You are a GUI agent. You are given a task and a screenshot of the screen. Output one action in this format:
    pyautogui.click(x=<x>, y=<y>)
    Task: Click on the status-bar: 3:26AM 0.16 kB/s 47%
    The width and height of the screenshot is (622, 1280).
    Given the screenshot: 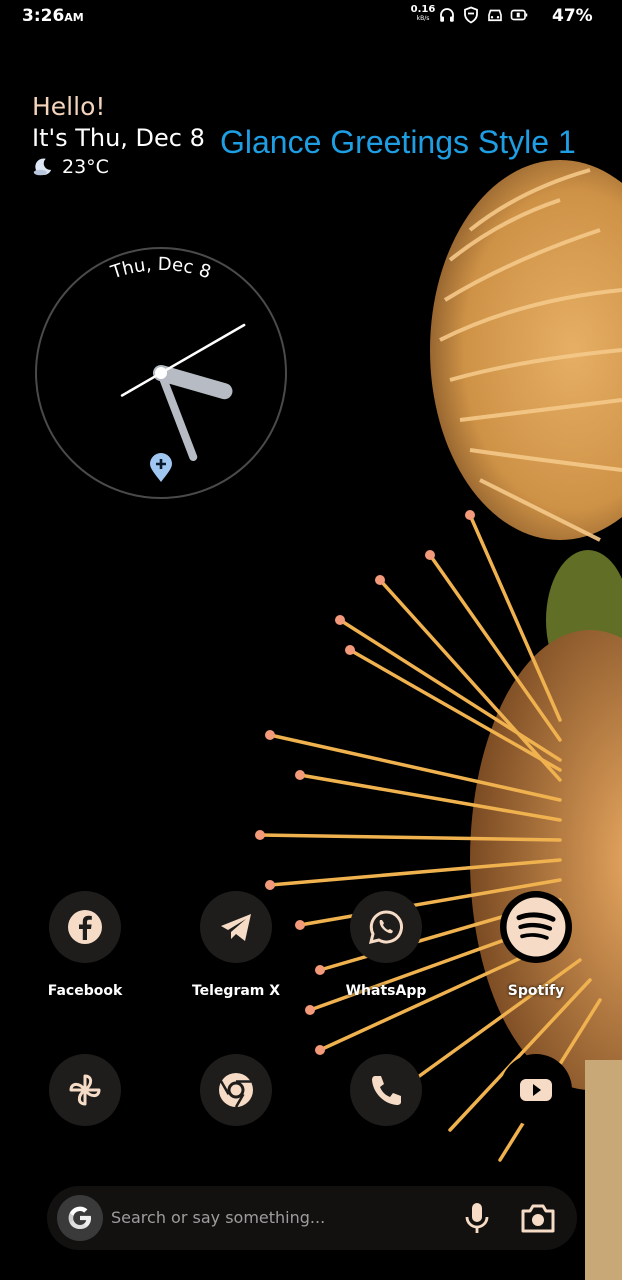 What is the action you would take?
    pyautogui.click(x=311, y=17)
    